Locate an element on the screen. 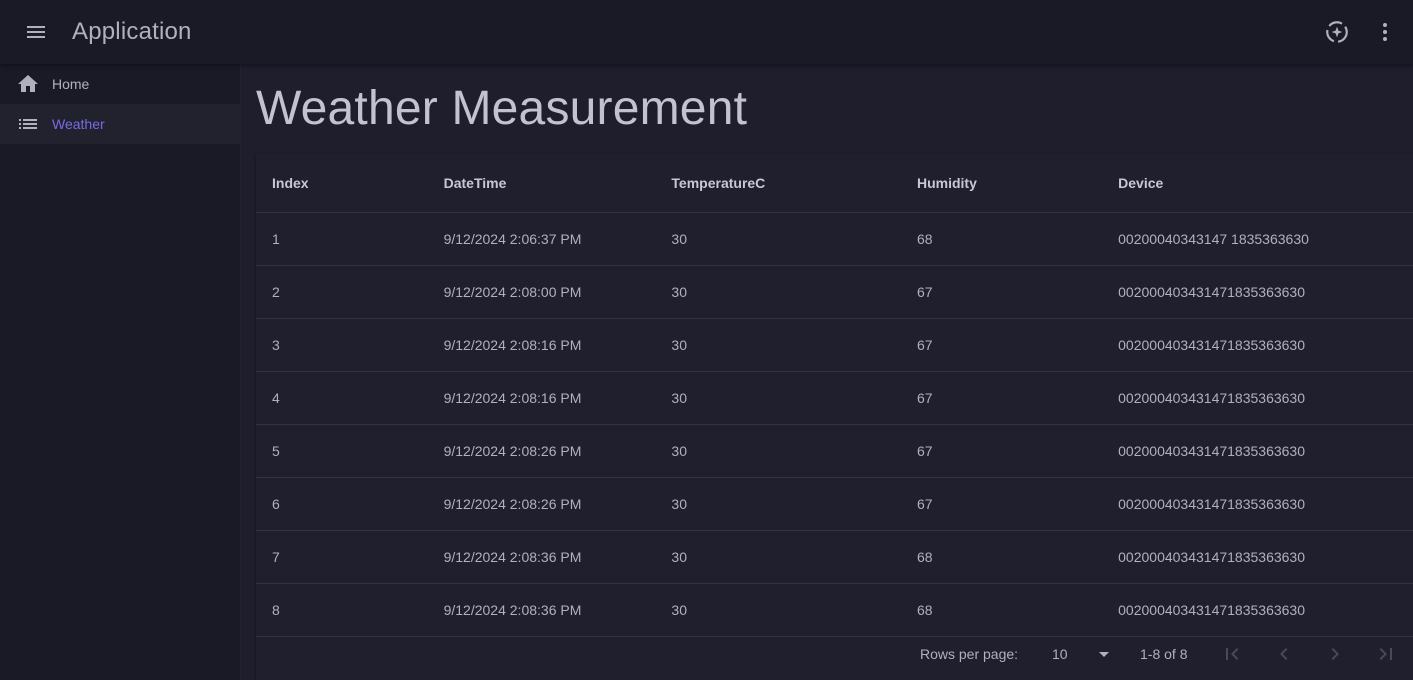 The image size is (1413, 680). nav-item-weather: Weather is located at coordinates (120, 124).